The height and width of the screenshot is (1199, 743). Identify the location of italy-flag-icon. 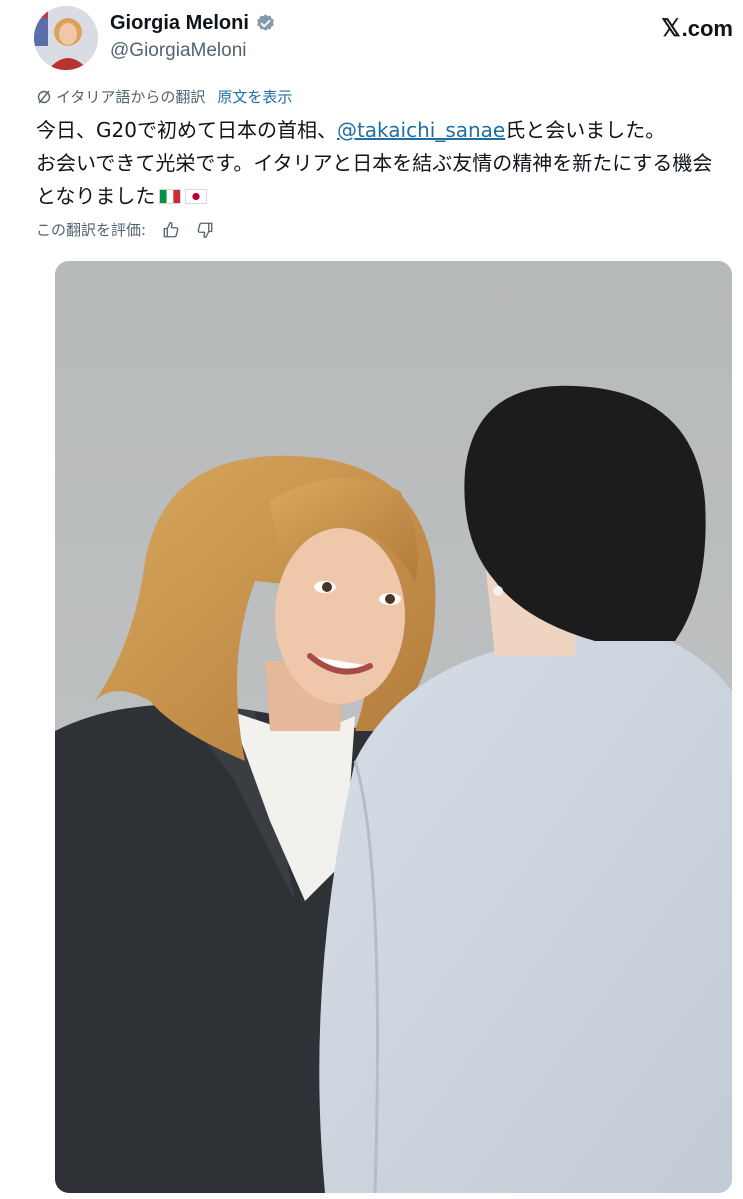
(170, 196).